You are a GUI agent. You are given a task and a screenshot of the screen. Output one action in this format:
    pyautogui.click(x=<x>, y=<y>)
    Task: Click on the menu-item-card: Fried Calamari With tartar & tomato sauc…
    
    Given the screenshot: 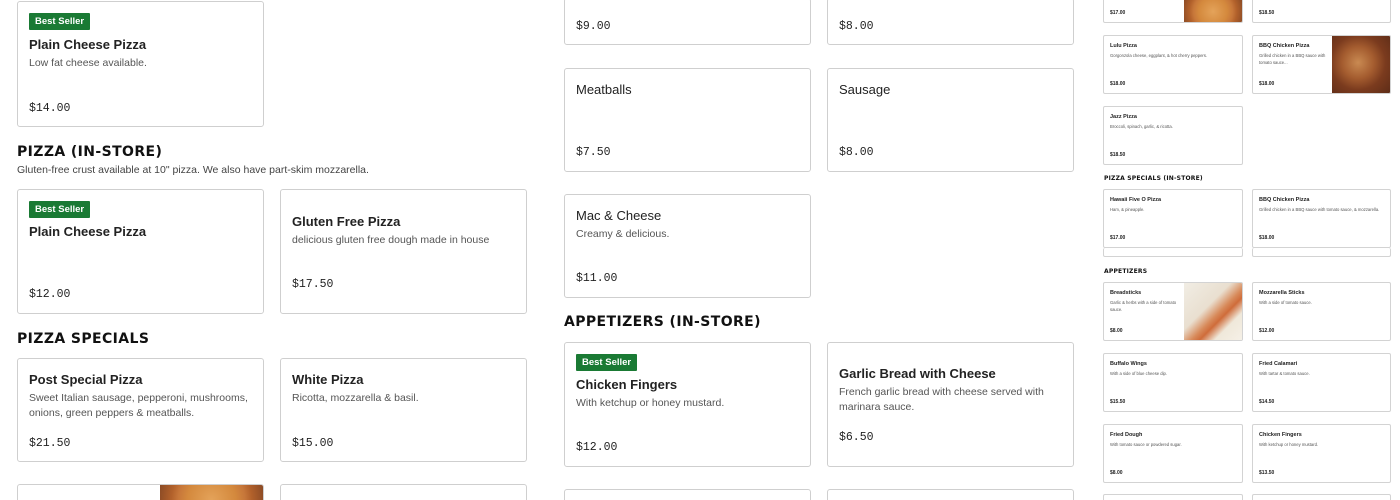 What is the action you would take?
    pyautogui.click(x=1321, y=382)
    